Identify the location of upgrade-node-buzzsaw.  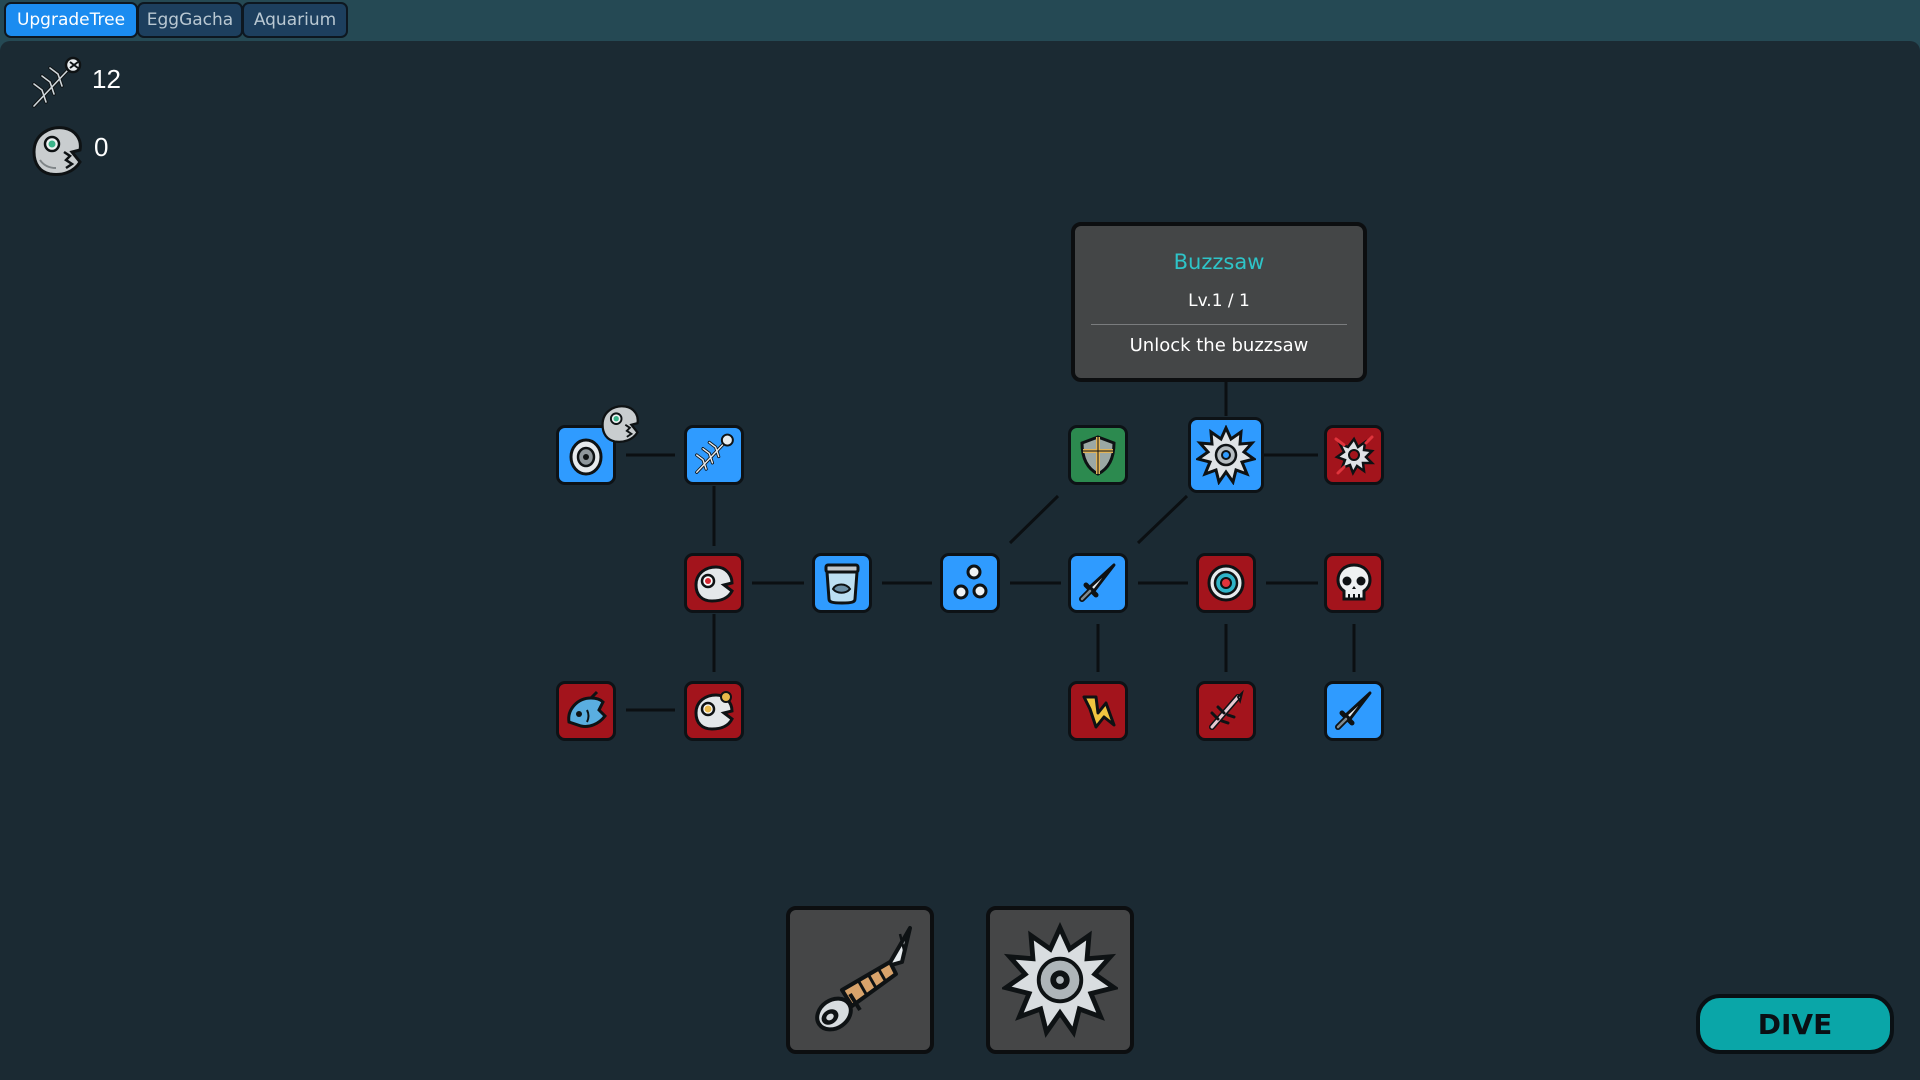
(1226, 455).